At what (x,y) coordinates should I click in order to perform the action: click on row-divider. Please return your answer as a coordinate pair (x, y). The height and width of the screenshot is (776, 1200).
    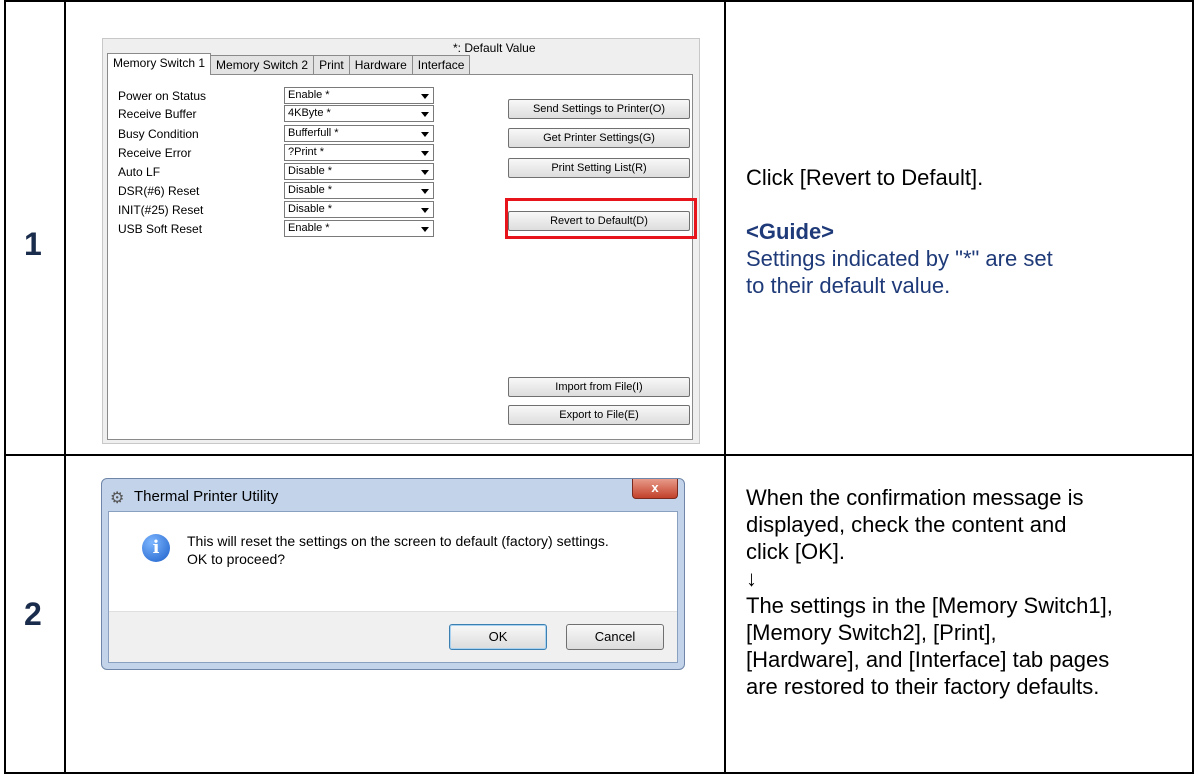
    Looking at the image, I should click on (599, 455).